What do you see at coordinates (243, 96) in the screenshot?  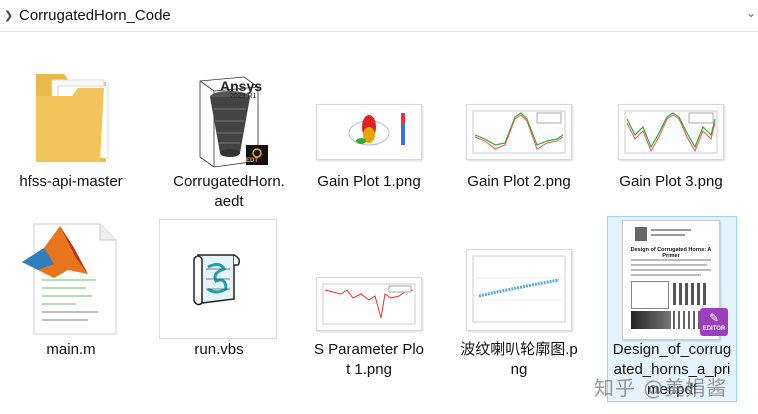 I see `ansys-version-text: 2023 R1` at bounding box center [243, 96].